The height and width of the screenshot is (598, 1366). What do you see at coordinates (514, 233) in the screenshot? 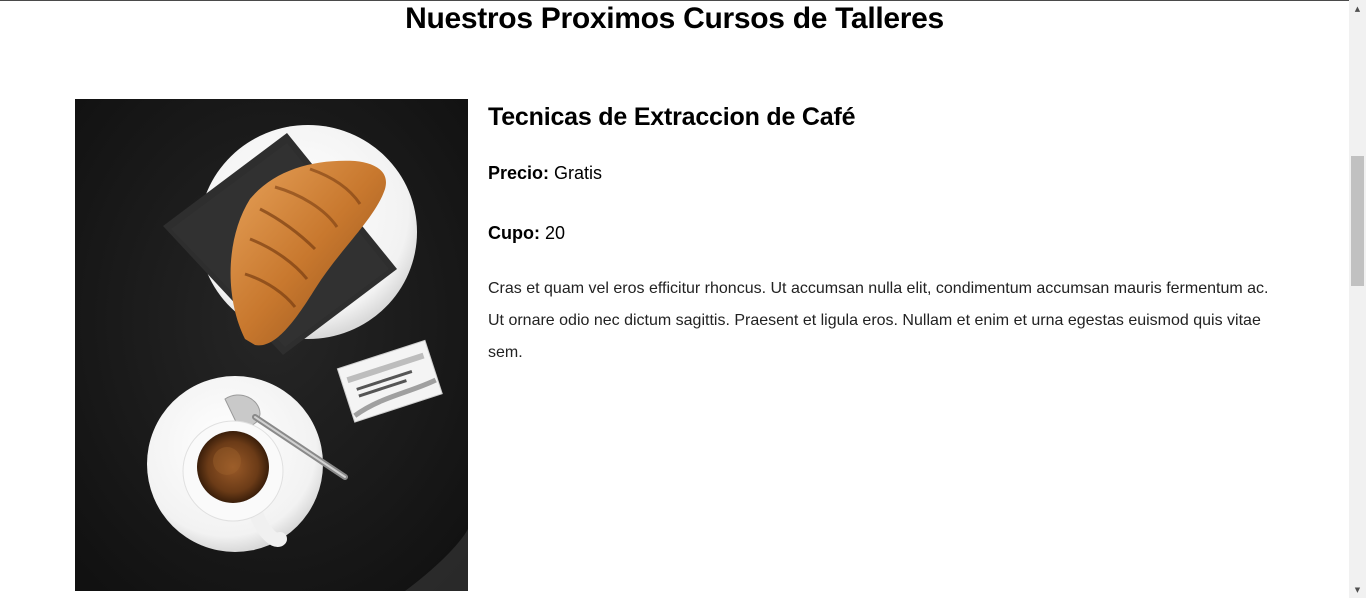
I see `quota-label: Cupo:` at bounding box center [514, 233].